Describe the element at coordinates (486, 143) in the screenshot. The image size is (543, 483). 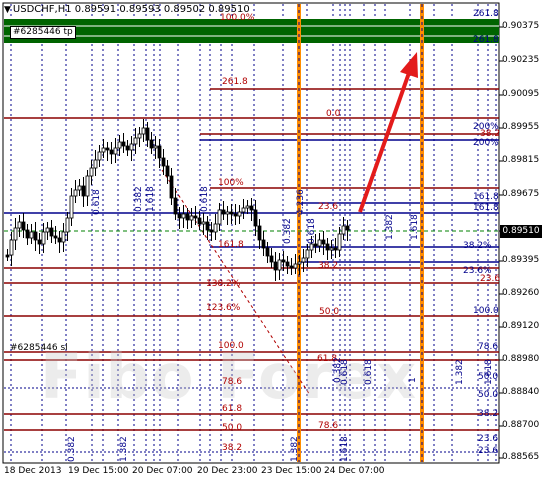
I see `fib-label: 200%` at that location.